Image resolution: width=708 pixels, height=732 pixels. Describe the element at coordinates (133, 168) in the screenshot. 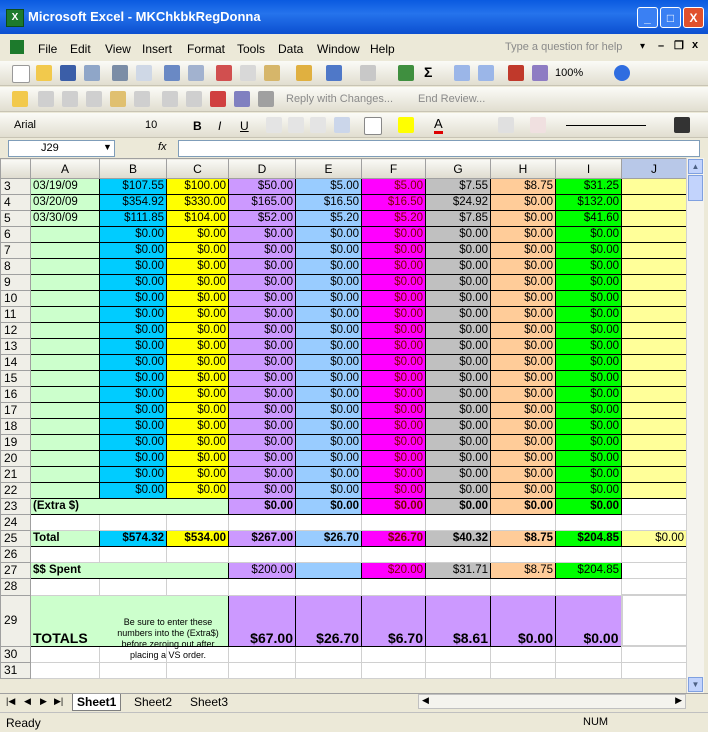

I see `column-header-b: B` at that location.